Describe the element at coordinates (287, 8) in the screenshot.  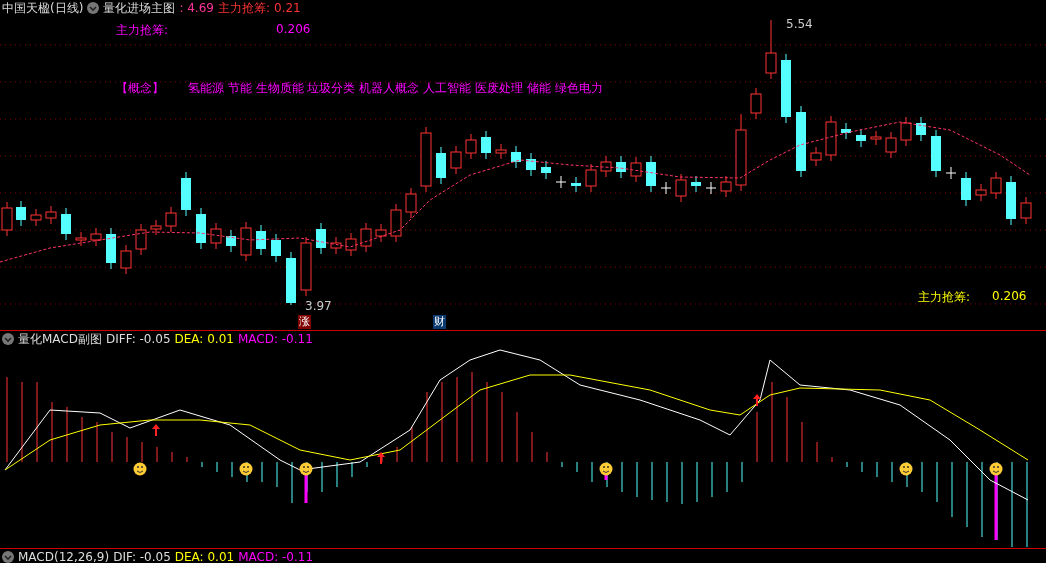
I see `indicator-value: 0.21` at that location.